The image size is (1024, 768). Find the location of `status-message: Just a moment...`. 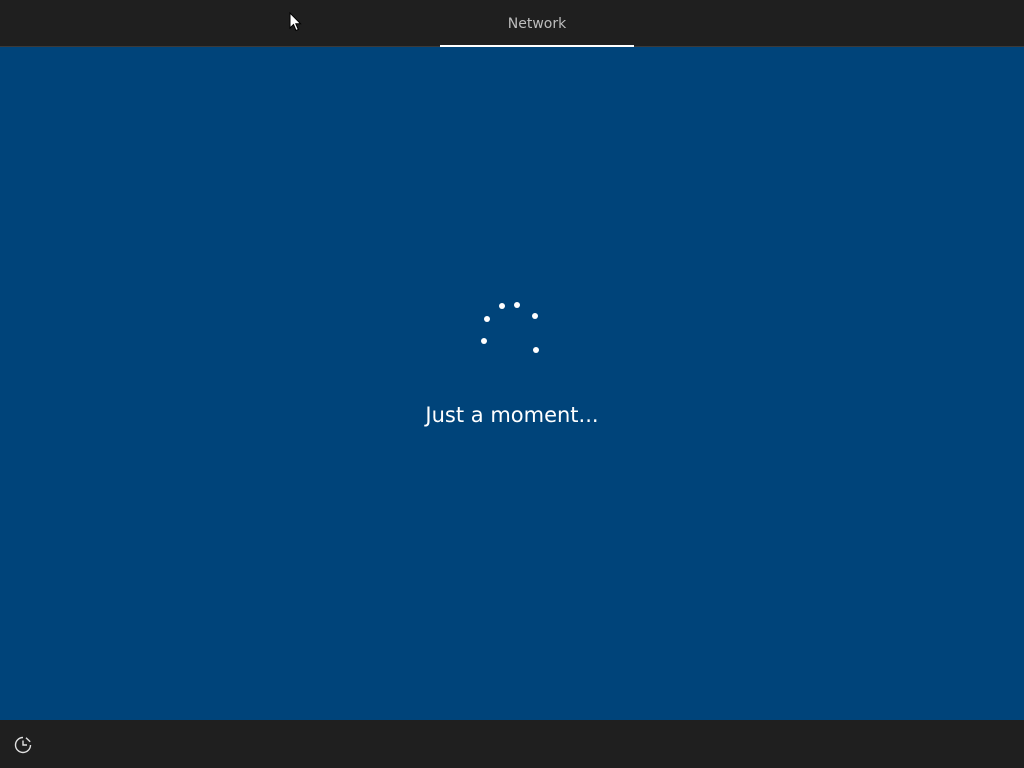

status-message: Just a moment... is located at coordinates (512, 415).